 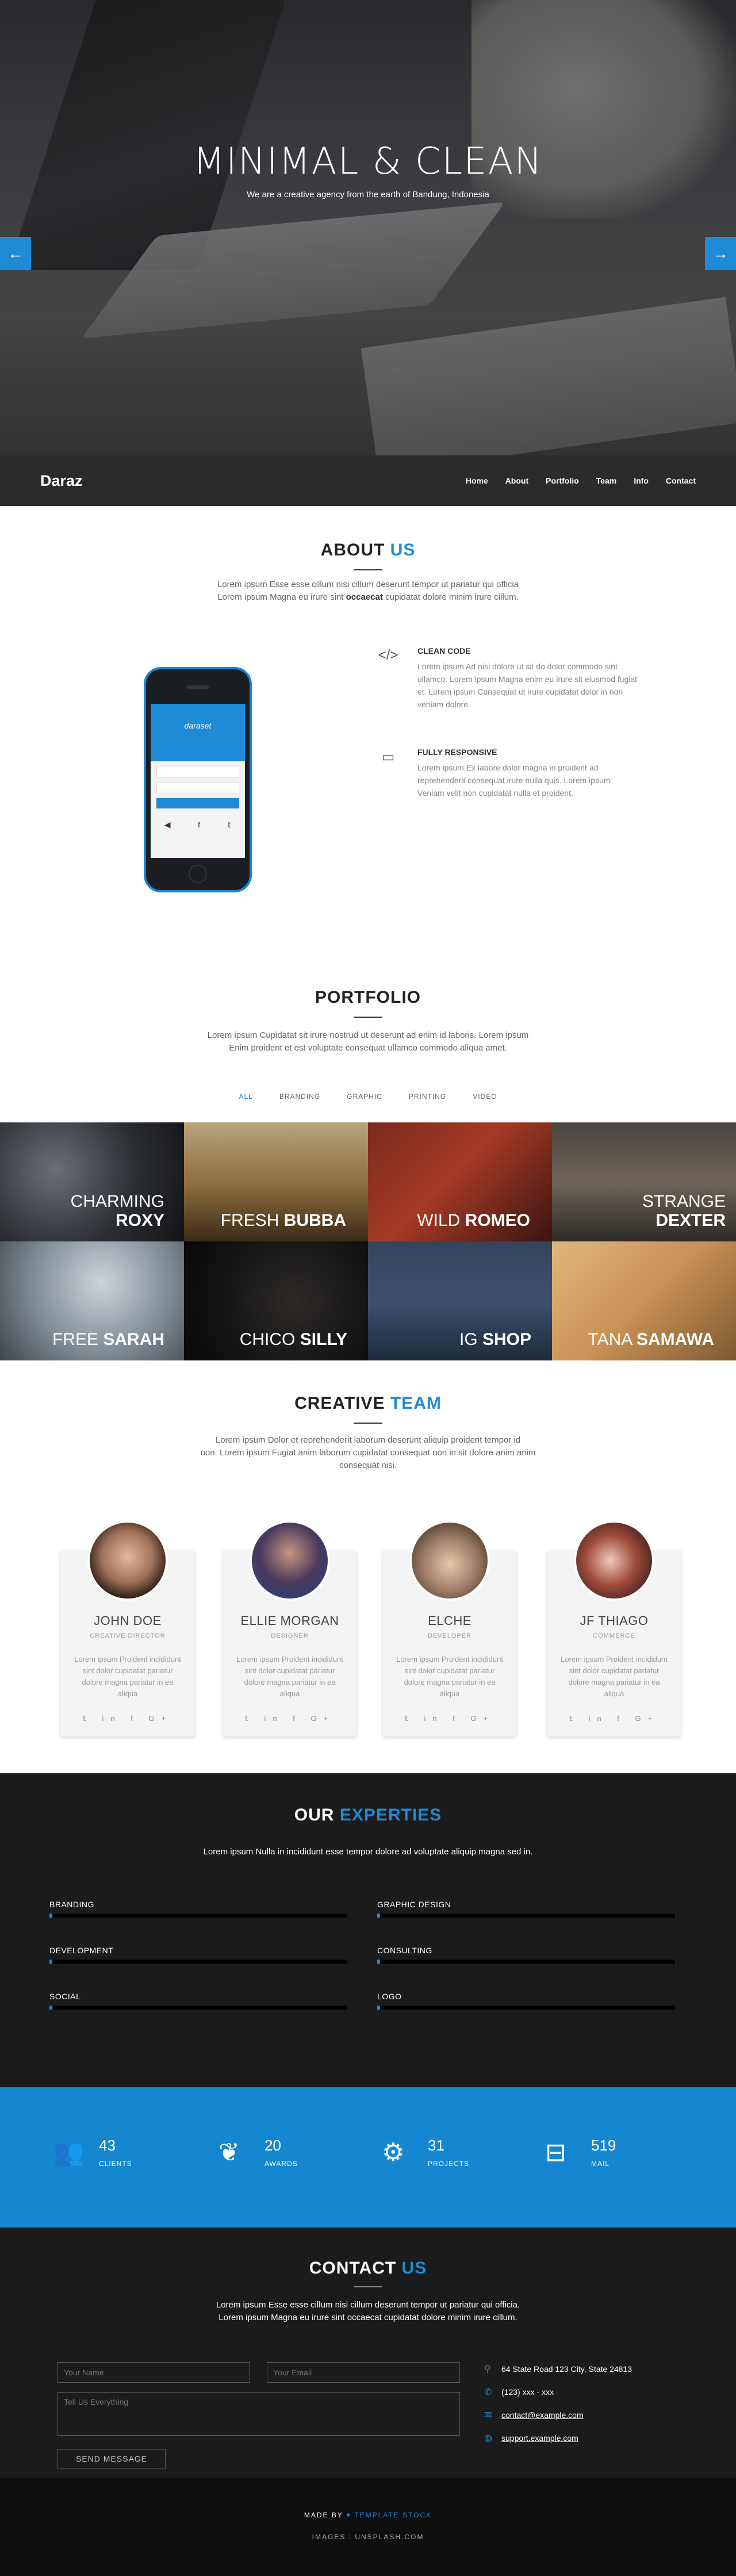 I want to click on volume-icon: ◀, so click(x=167, y=824).